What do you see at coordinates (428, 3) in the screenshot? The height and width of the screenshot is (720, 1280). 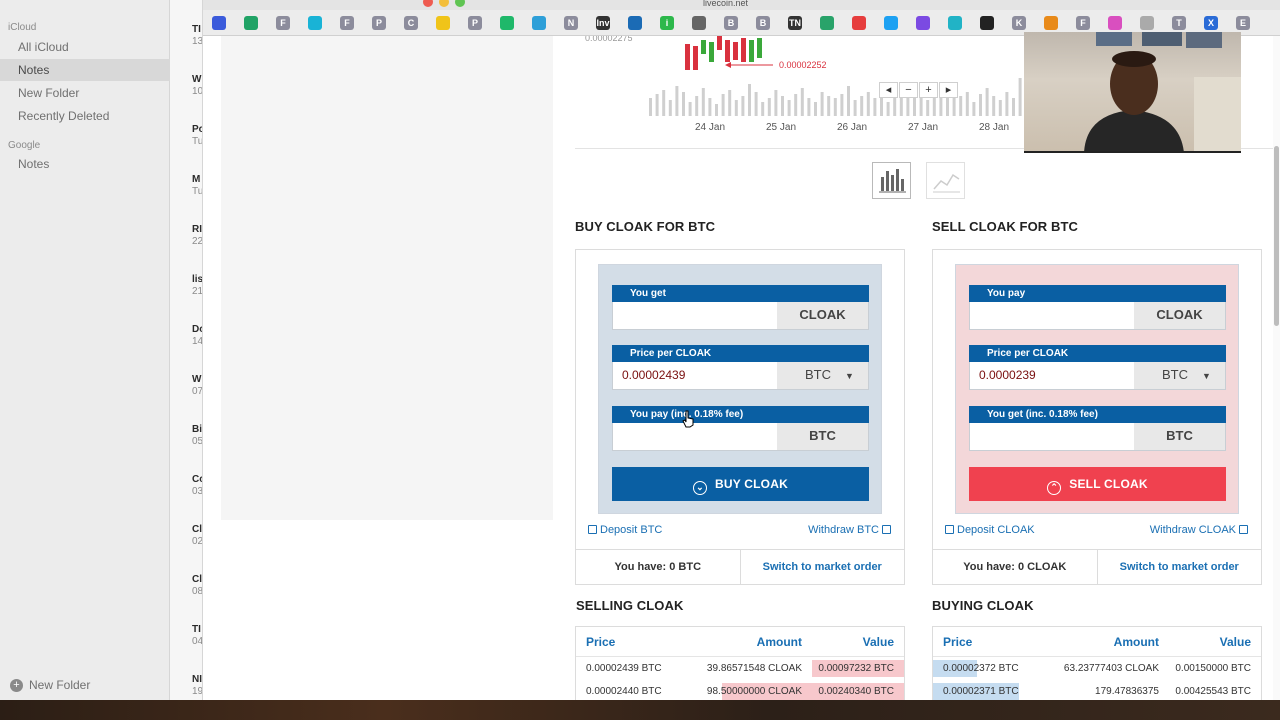 I see `window-red-button` at bounding box center [428, 3].